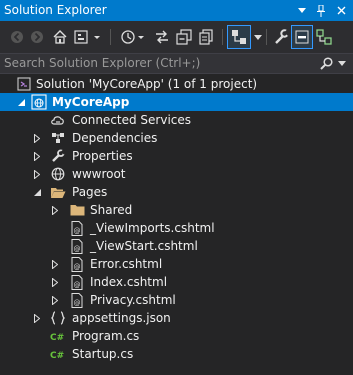 The height and width of the screenshot is (375, 353). What do you see at coordinates (147, 84) in the screenshot?
I see `tree-item-label: Solution 'MyCoreApp' (1 of 1 project)` at bounding box center [147, 84].